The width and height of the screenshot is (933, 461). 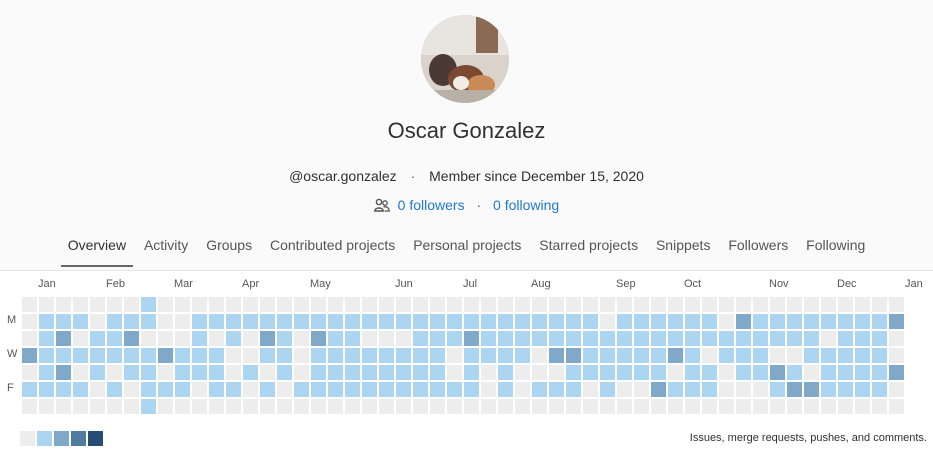 I want to click on tab-groups: Groups, so click(x=229, y=246).